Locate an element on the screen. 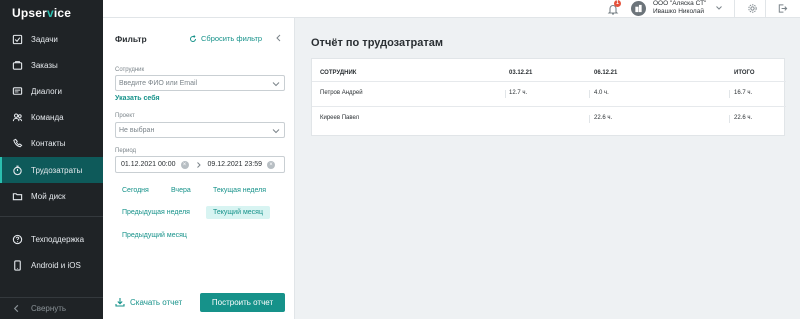  header-date-2: 06.12.21 is located at coordinates (605, 73).